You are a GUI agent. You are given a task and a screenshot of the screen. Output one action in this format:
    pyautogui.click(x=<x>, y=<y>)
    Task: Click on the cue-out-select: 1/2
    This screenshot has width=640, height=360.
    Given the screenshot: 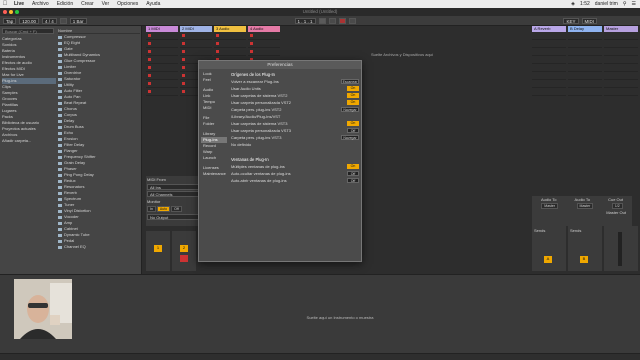 What is the action you would take?
    pyautogui.click(x=617, y=206)
    